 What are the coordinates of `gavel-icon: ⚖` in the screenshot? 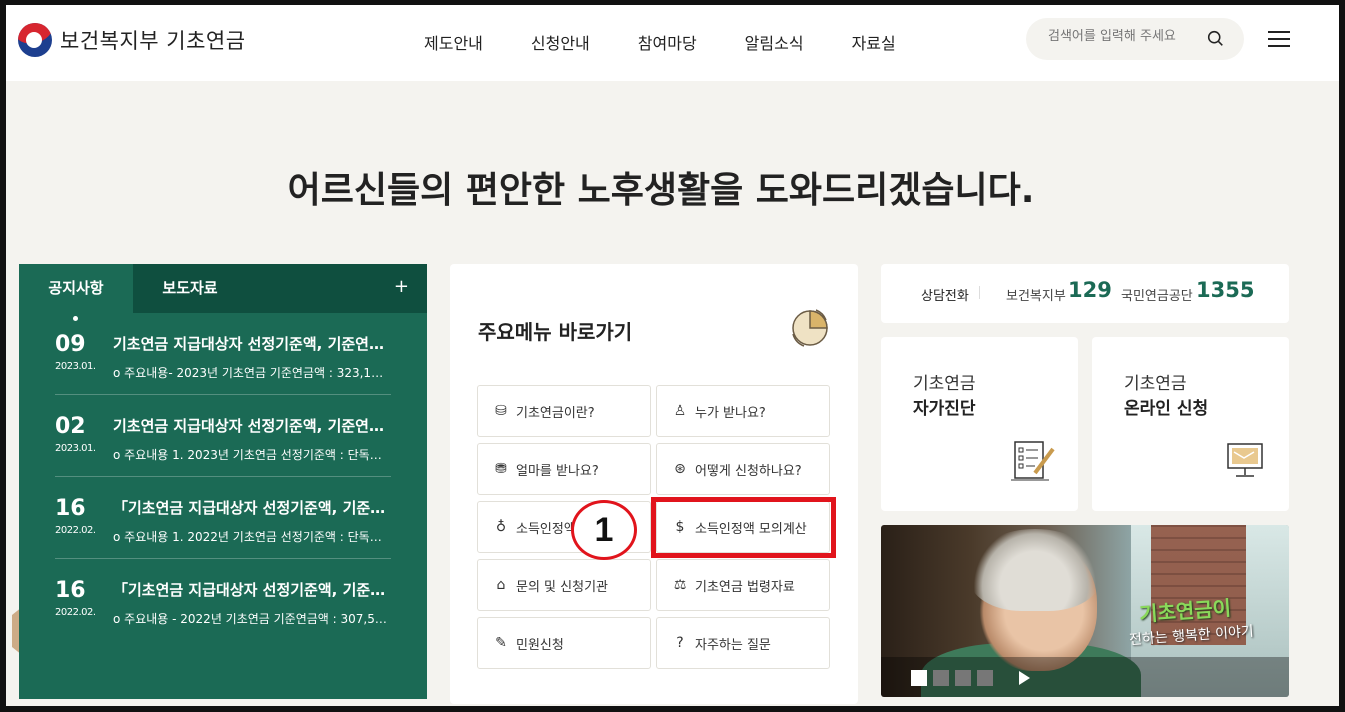 It's located at (680, 585).